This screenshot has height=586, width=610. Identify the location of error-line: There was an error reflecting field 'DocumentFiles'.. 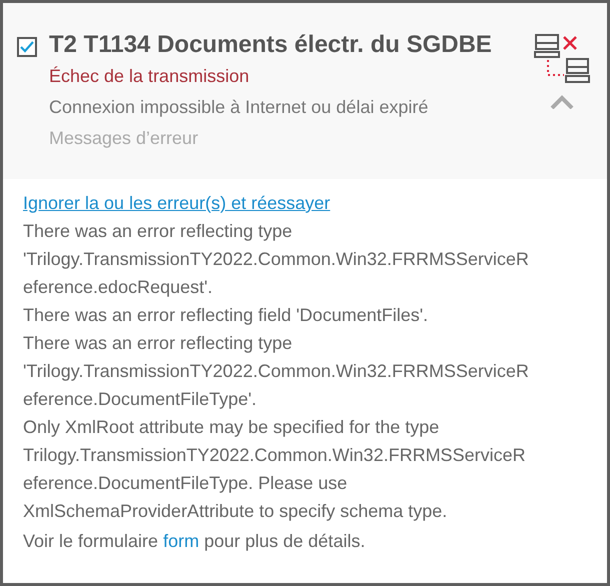
(226, 315).